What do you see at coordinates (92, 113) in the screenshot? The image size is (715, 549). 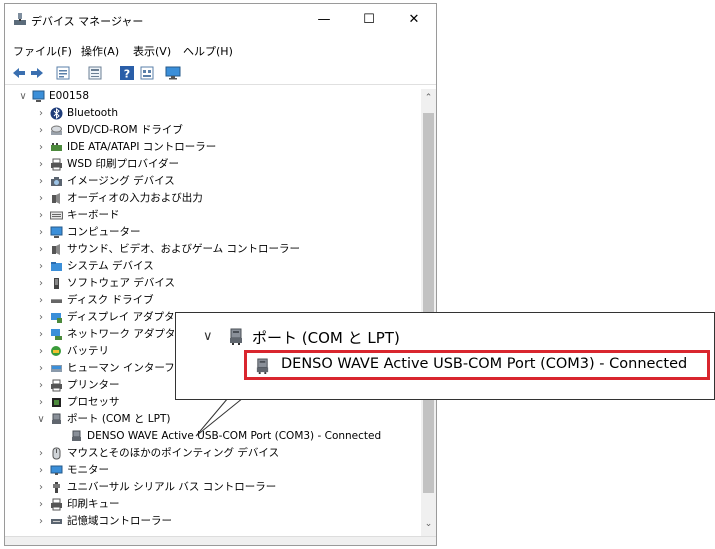 I see `tree-item-label: Bluetooth` at bounding box center [92, 113].